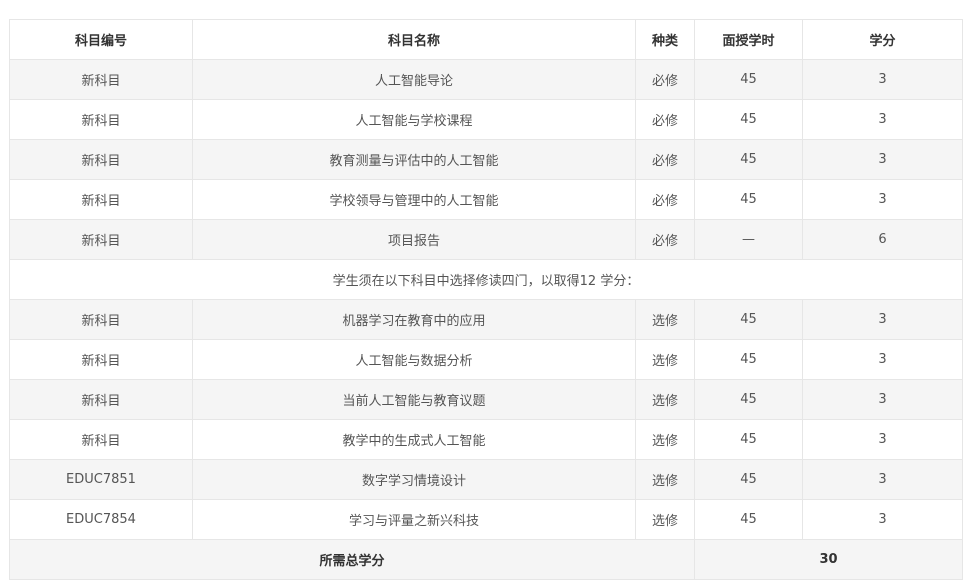 Image resolution: width=975 pixels, height=585 pixels. I want to click on table-row: 新科目 人工智能与学校课程 必修 45 3, so click(486, 119).